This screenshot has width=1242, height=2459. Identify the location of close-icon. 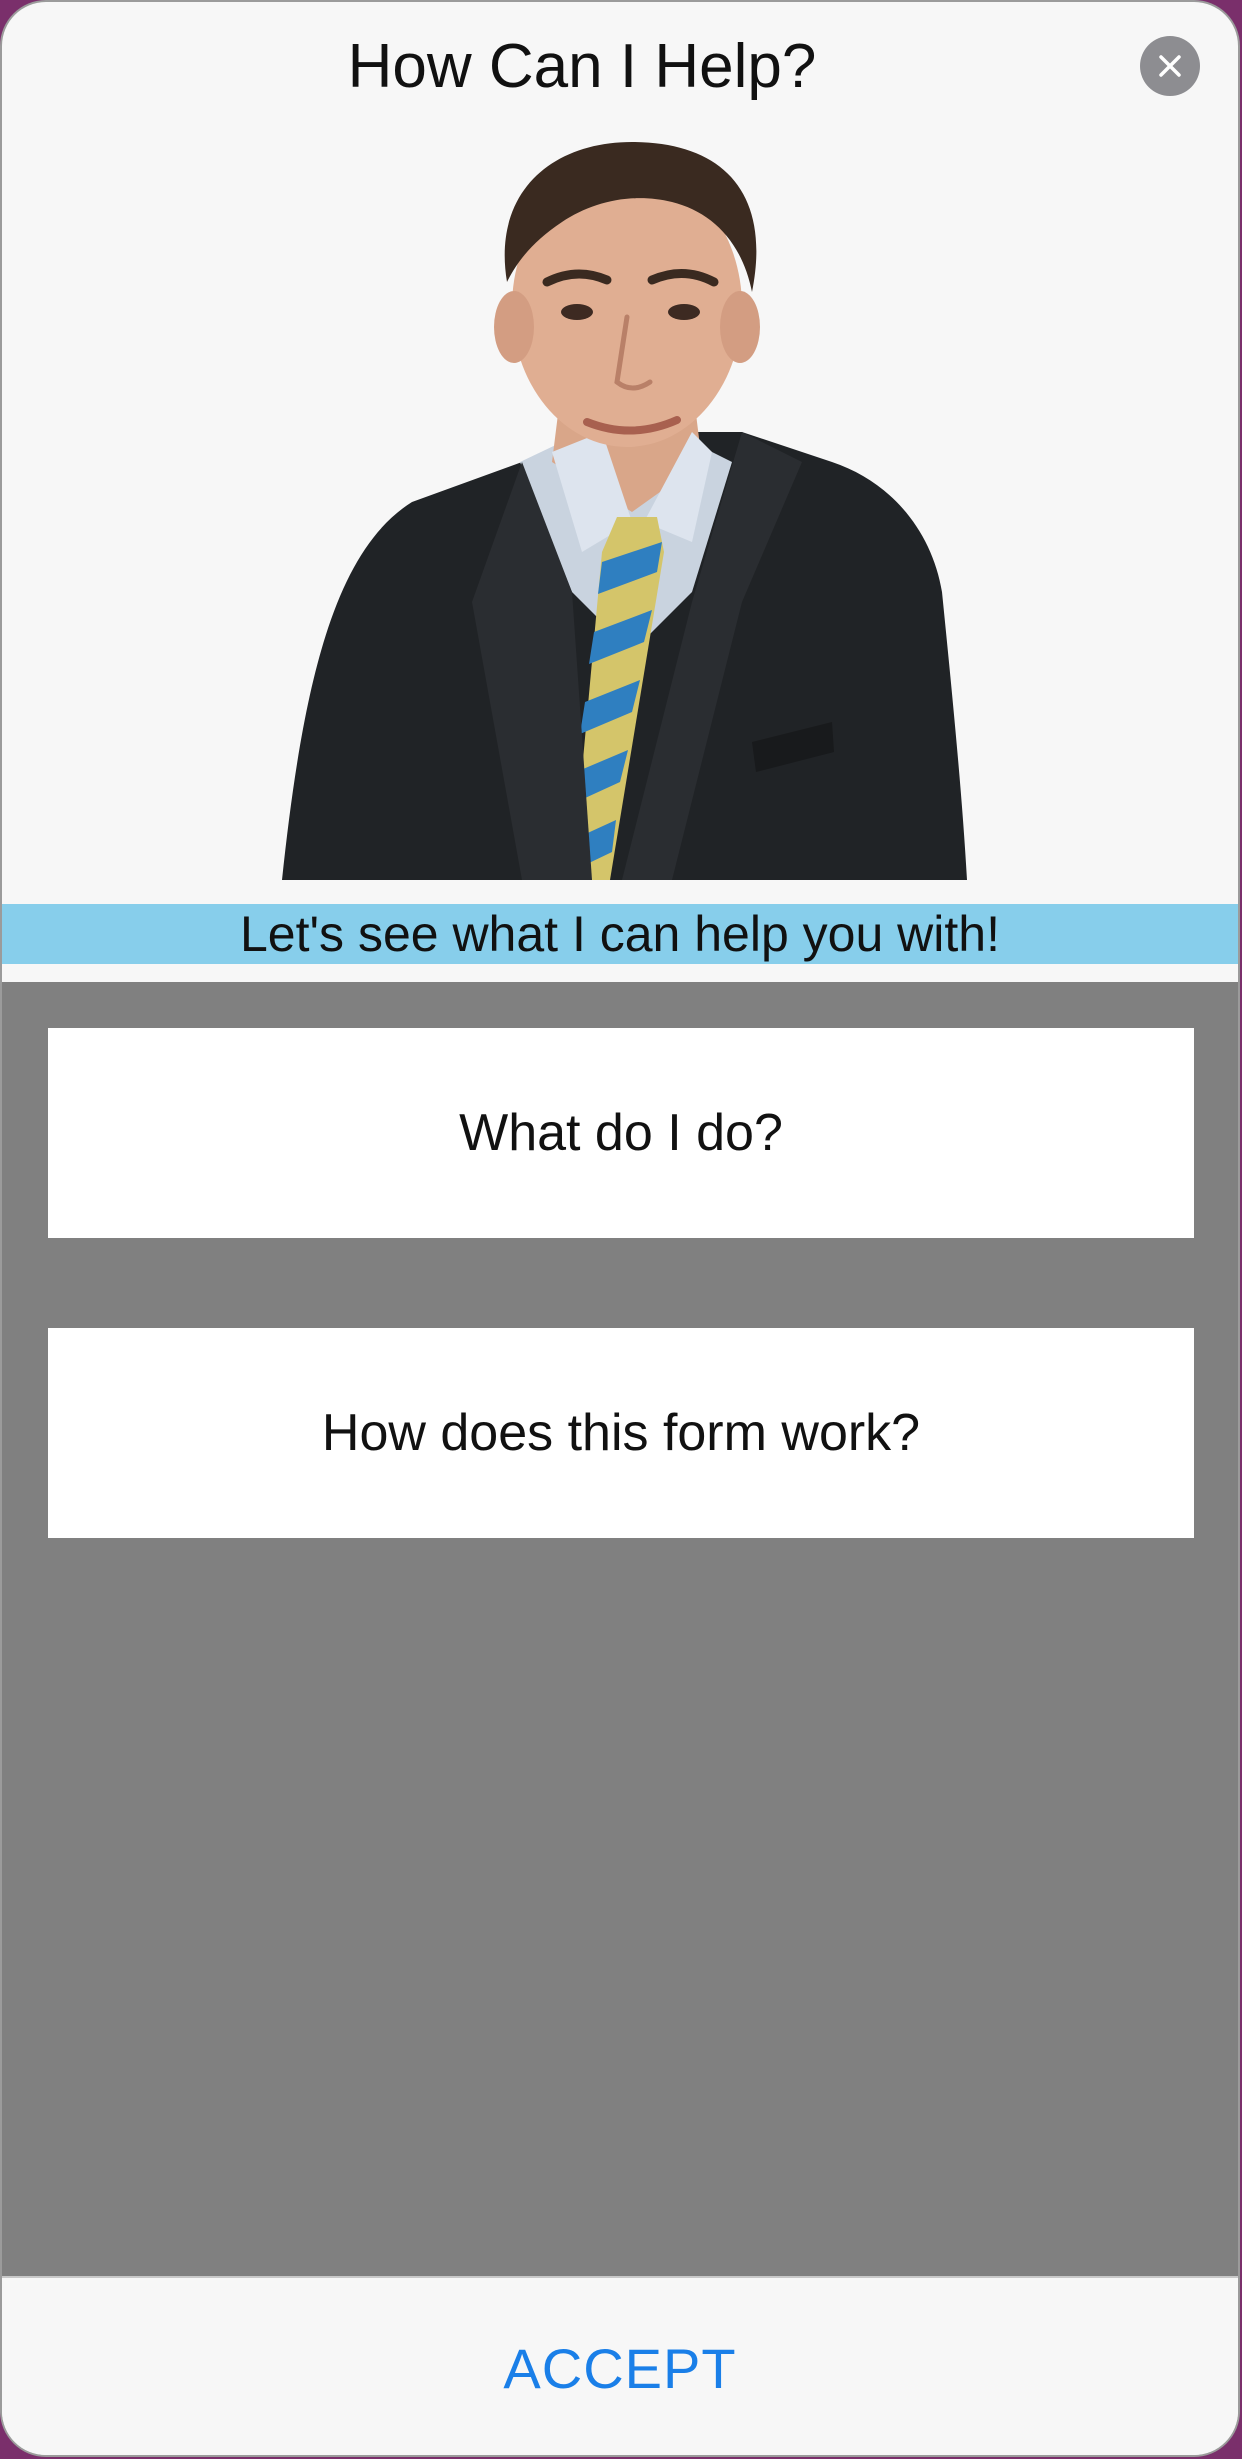
(1170, 66).